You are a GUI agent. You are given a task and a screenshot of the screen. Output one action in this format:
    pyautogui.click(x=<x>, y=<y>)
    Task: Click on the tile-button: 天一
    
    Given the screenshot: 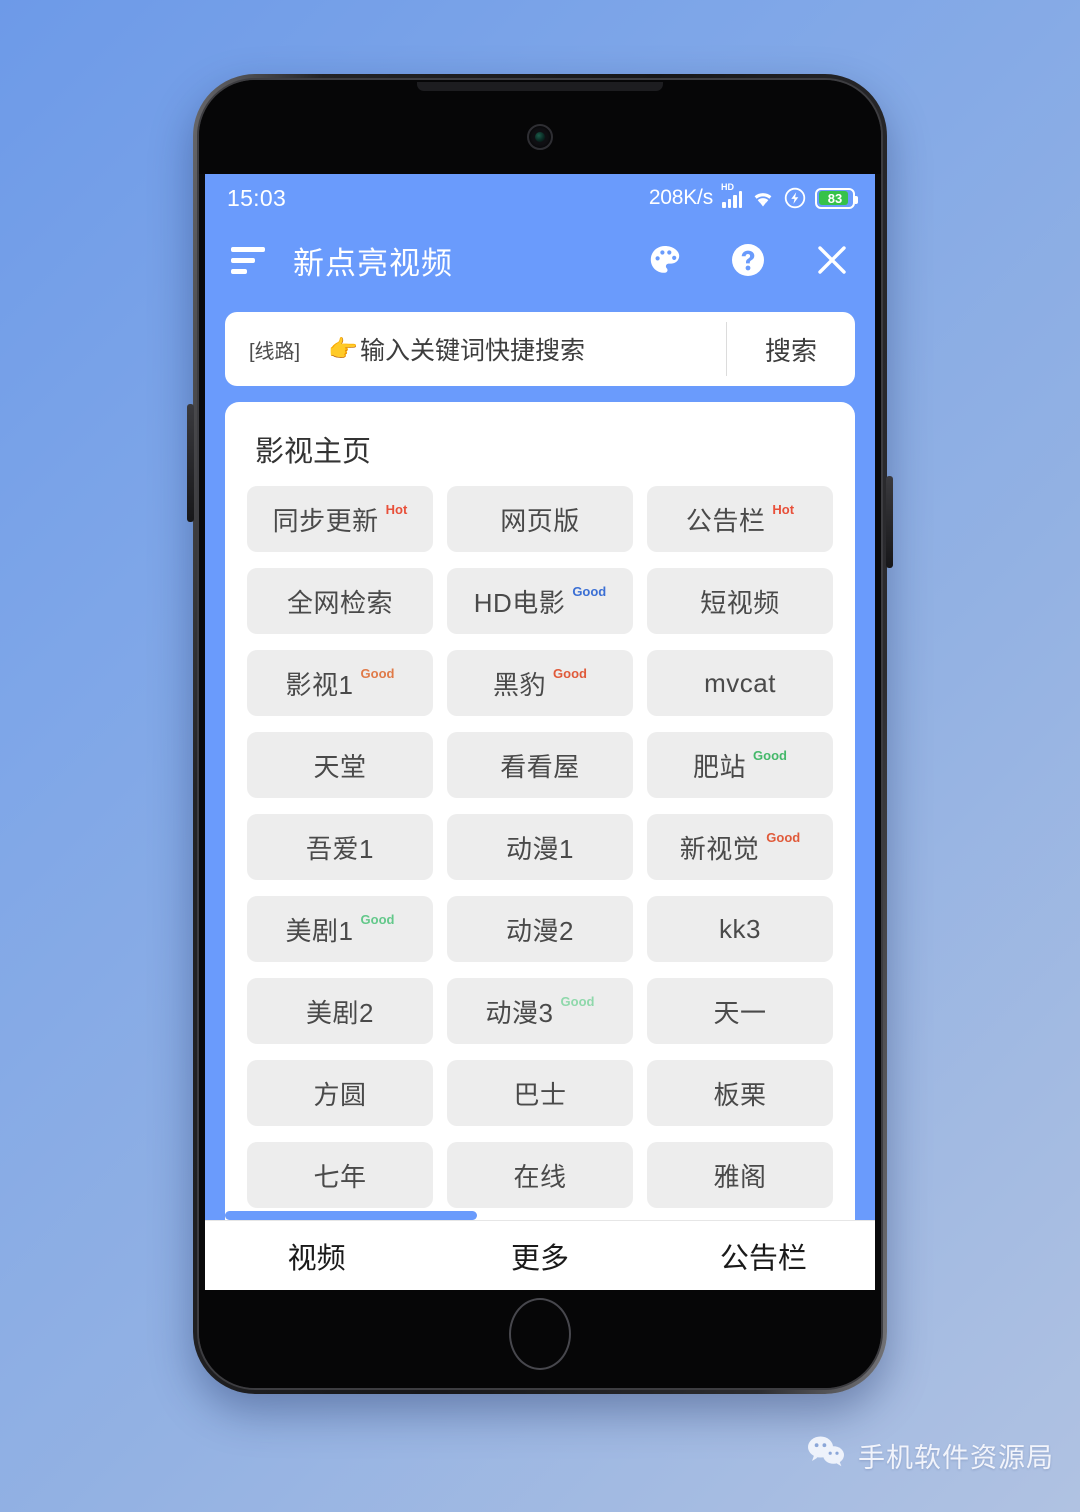 What is the action you would take?
    pyautogui.click(x=740, y=1011)
    